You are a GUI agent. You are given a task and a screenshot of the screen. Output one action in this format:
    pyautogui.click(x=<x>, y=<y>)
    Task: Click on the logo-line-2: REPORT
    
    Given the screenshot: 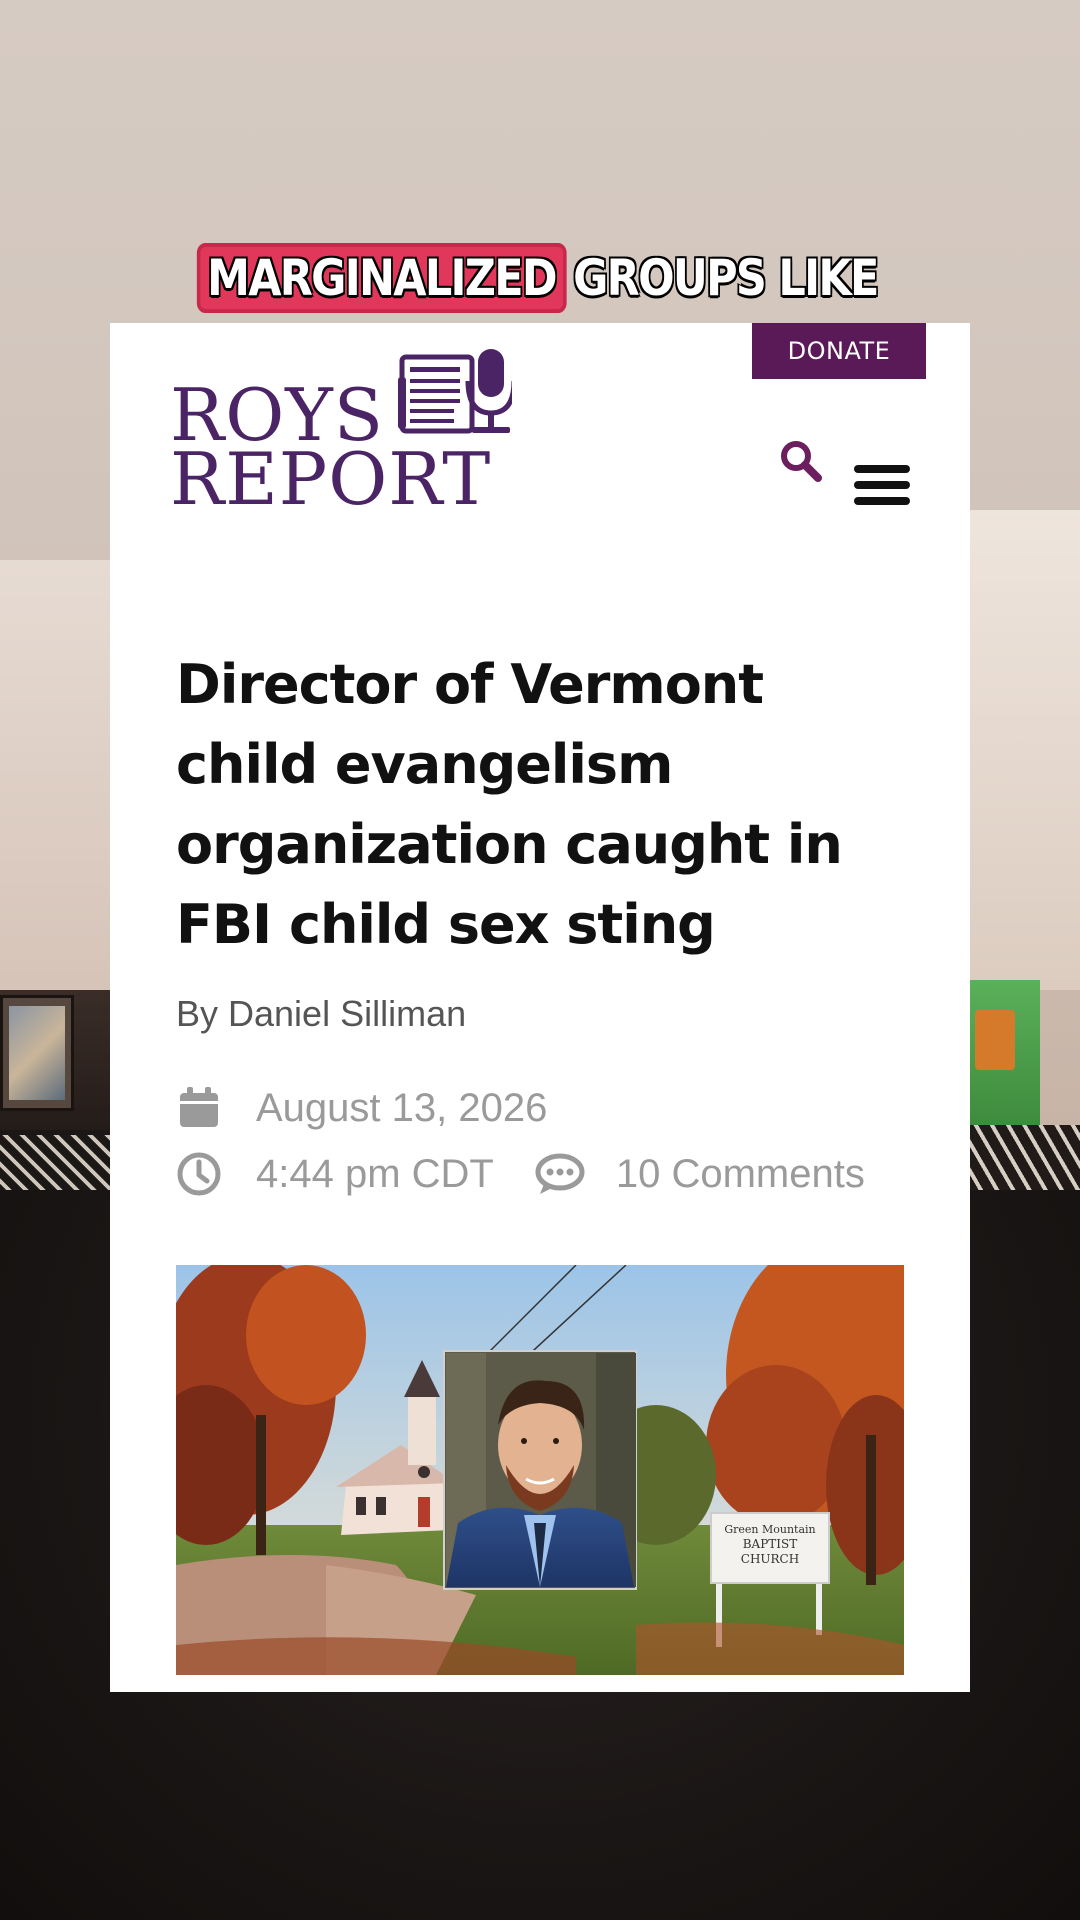 What is the action you would take?
    pyautogui.click(x=331, y=479)
    